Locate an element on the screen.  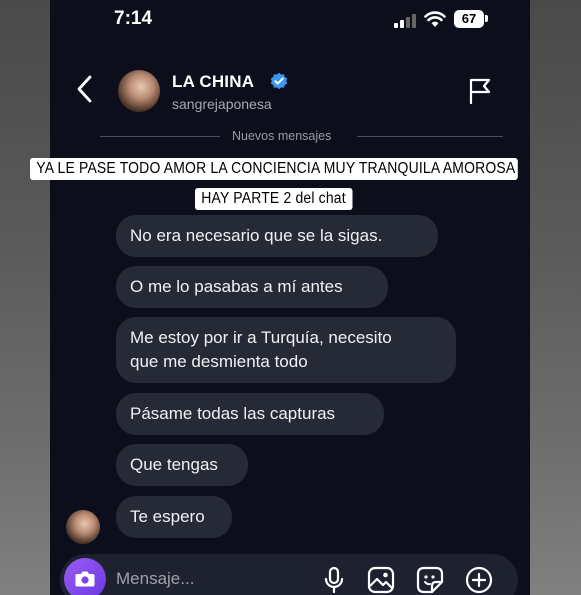
wifi-icon is located at coordinates (435, 22).